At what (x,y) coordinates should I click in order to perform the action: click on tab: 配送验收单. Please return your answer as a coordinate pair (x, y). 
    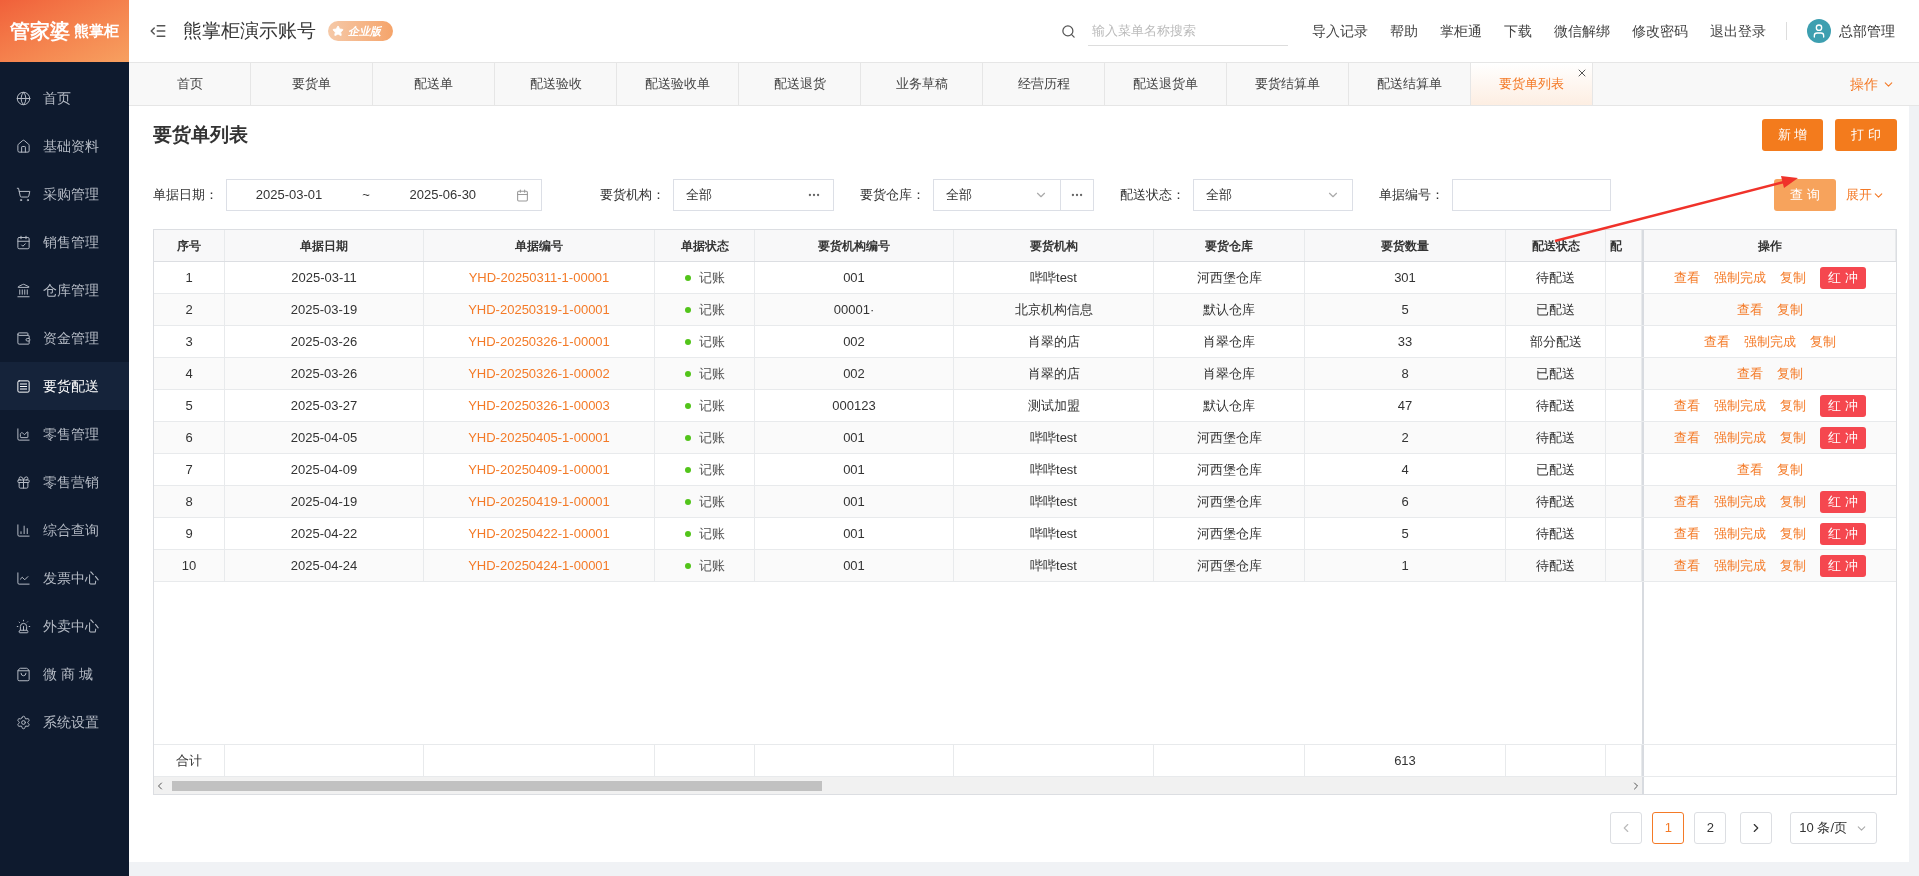
    Looking at the image, I should click on (678, 84).